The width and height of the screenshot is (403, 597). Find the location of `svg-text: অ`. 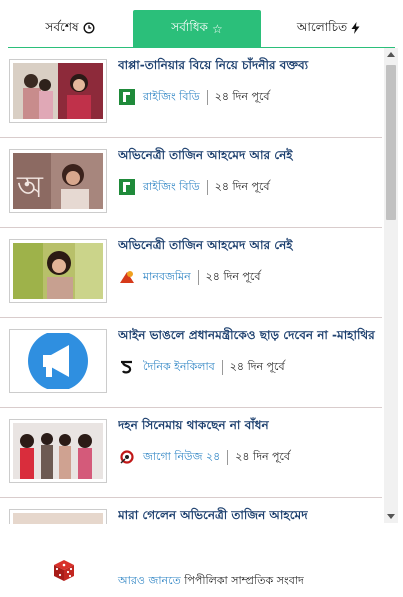

svg-text: অ is located at coordinates (30, 187).